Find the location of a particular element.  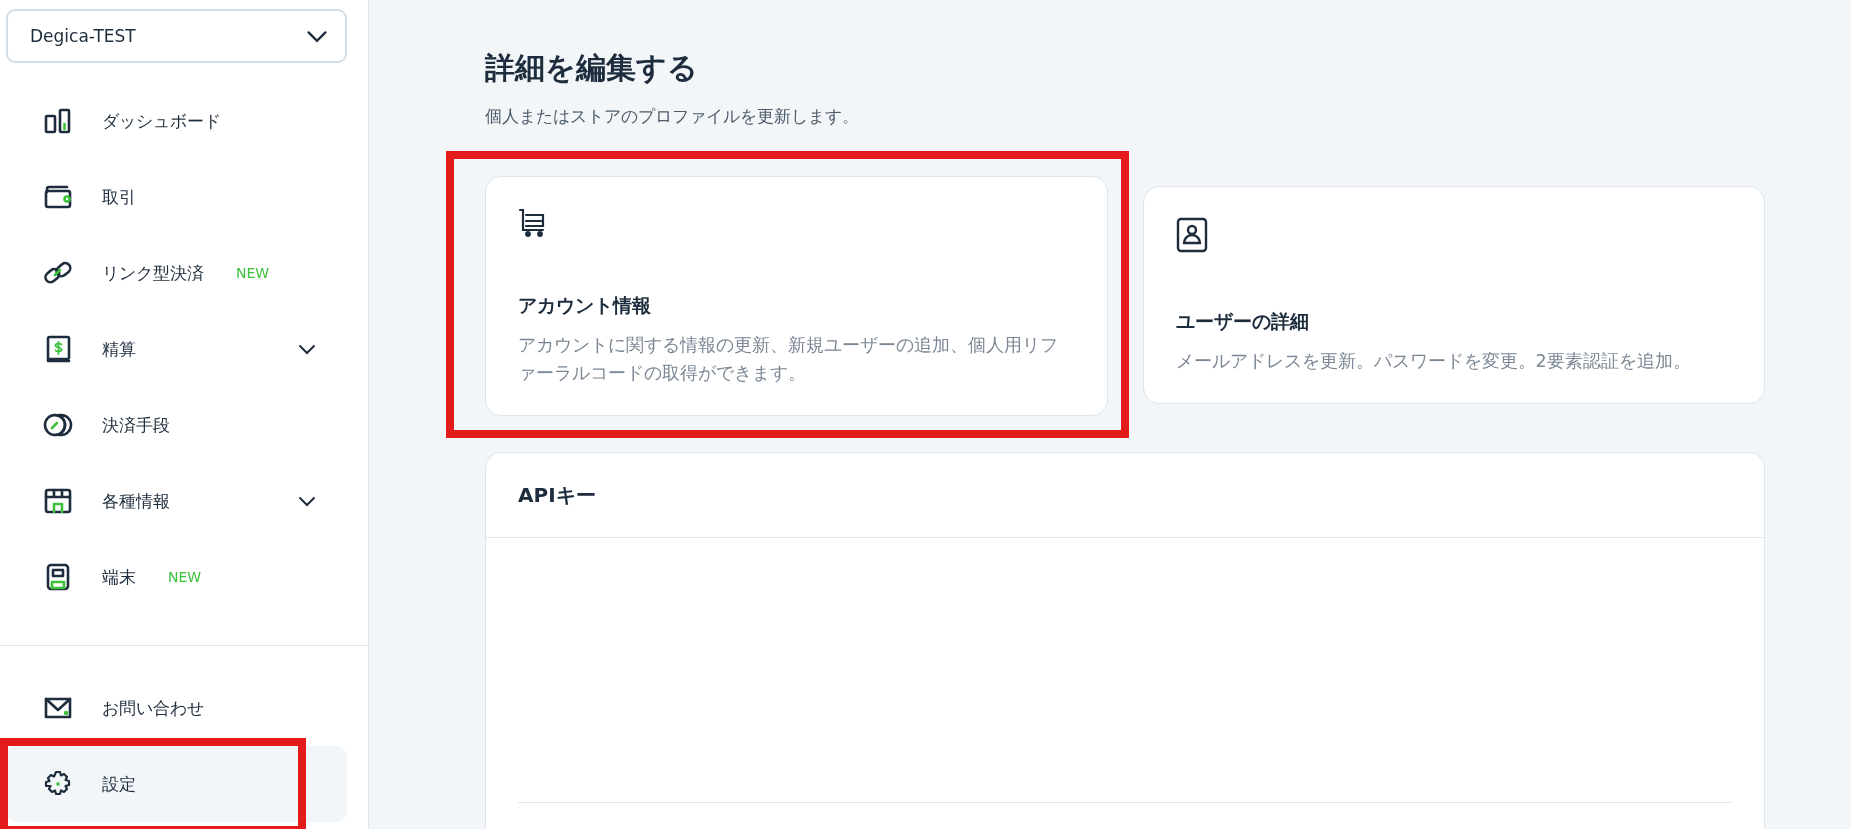

bar-chart-icon is located at coordinates (58, 121).